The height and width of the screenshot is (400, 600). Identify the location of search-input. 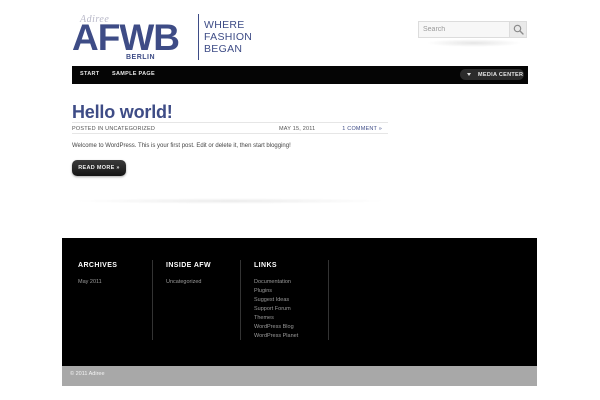
(464, 29).